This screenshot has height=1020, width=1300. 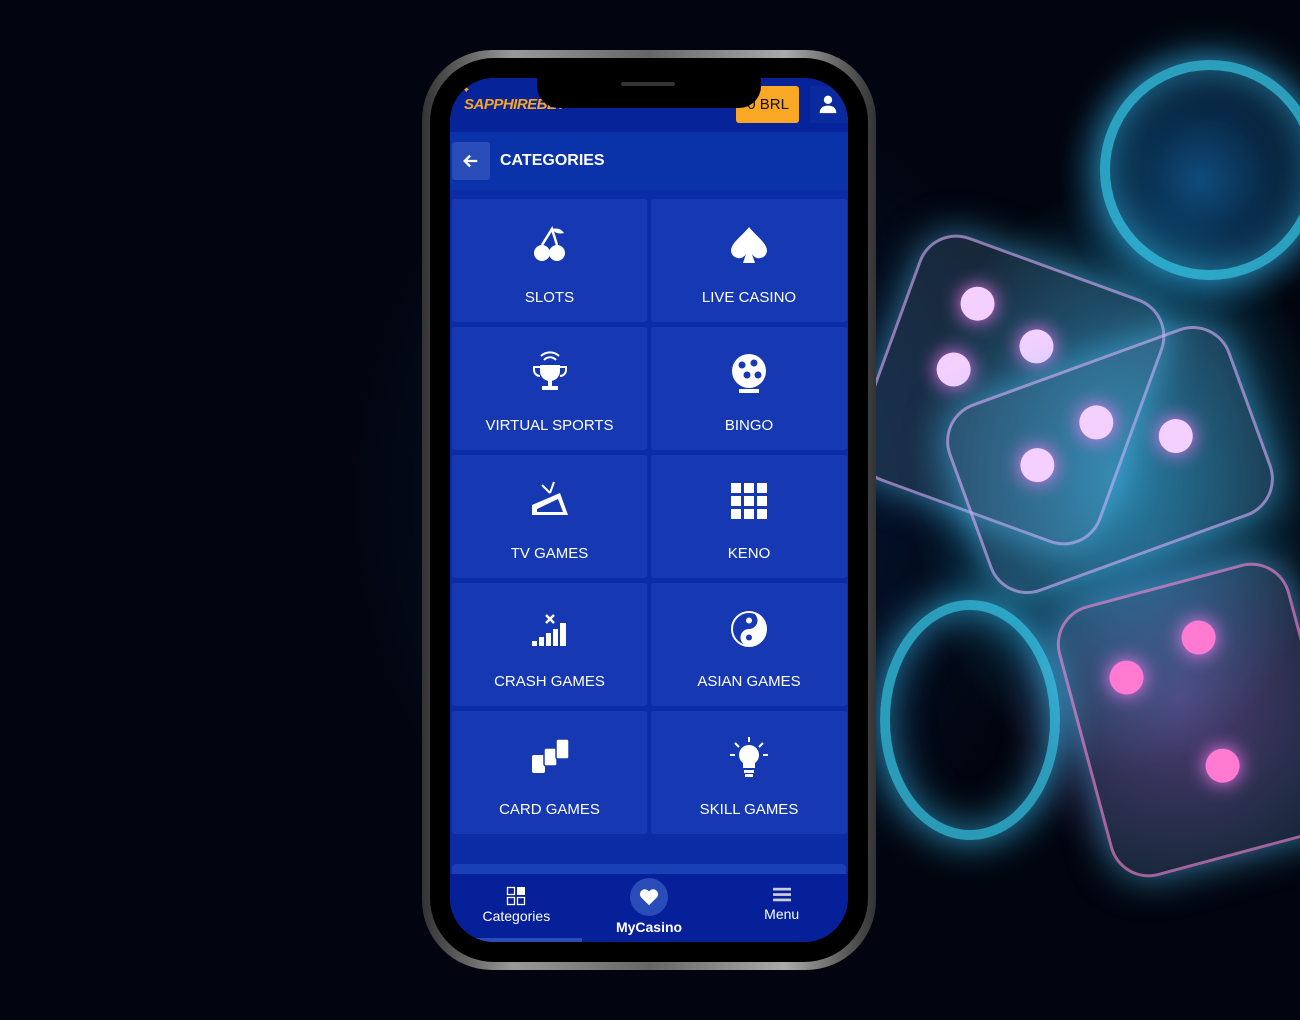 I want to click on category-skill-games: SKILL GAMES, so click(x=749, y=772).